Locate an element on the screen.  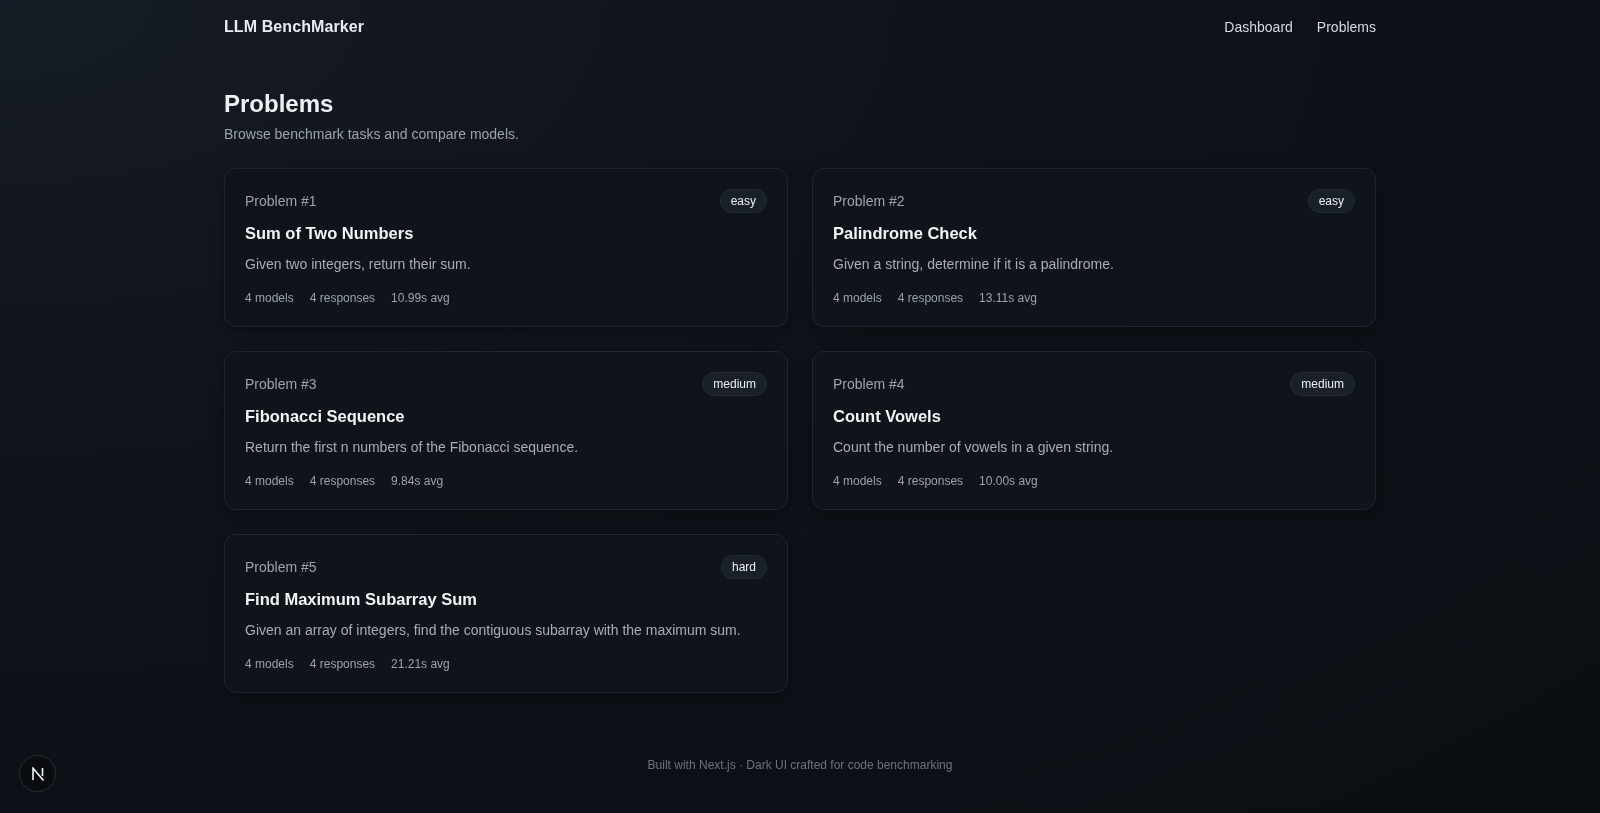
stat-text: 10.99s avg is located at coordinates (420, 298).